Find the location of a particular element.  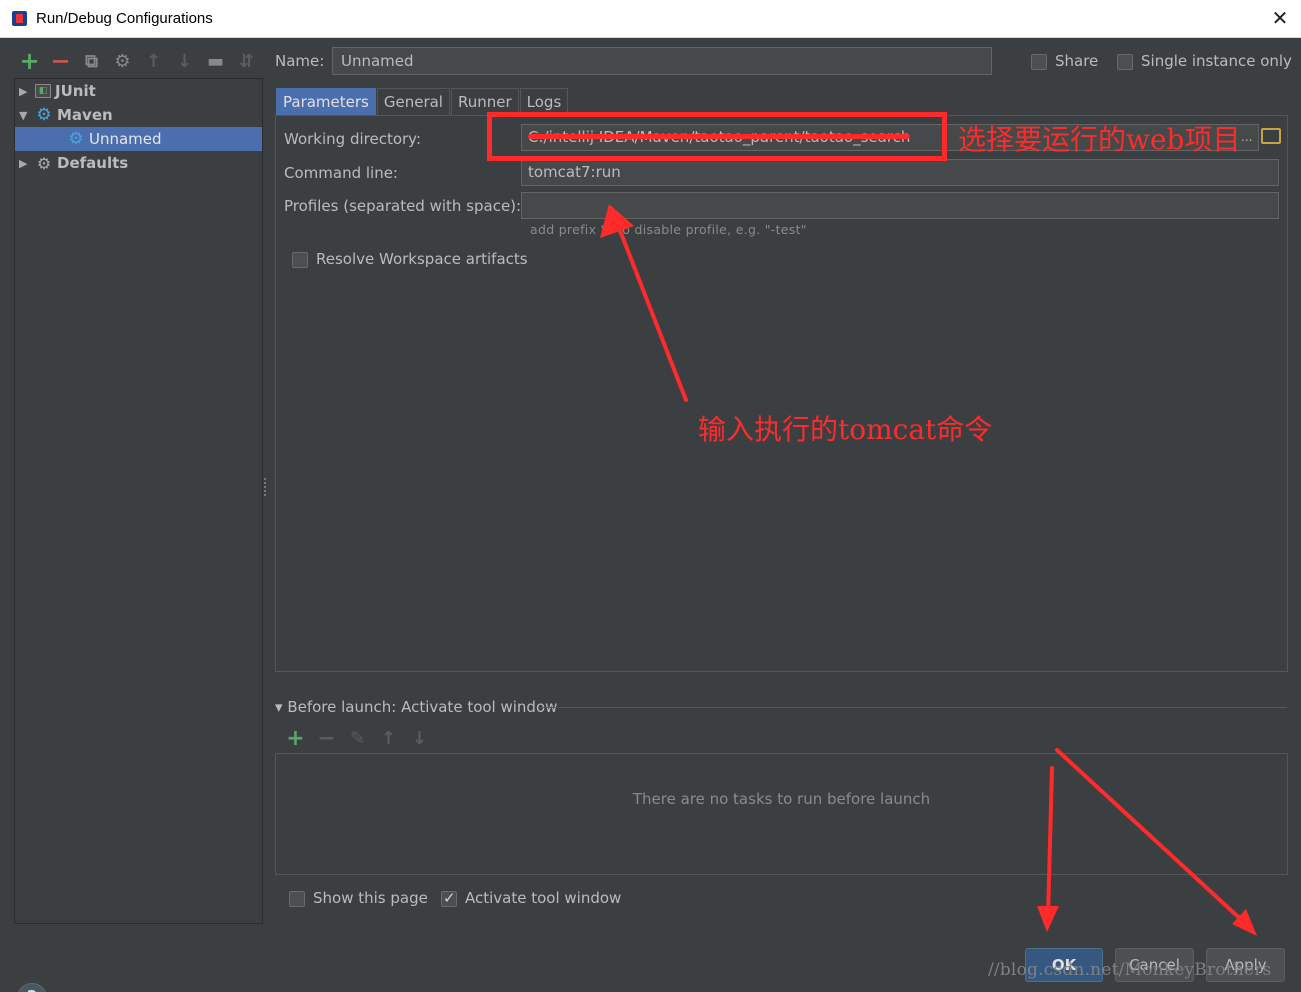

maven-config-icon: ⚙ is located at coordinates (76, 139).